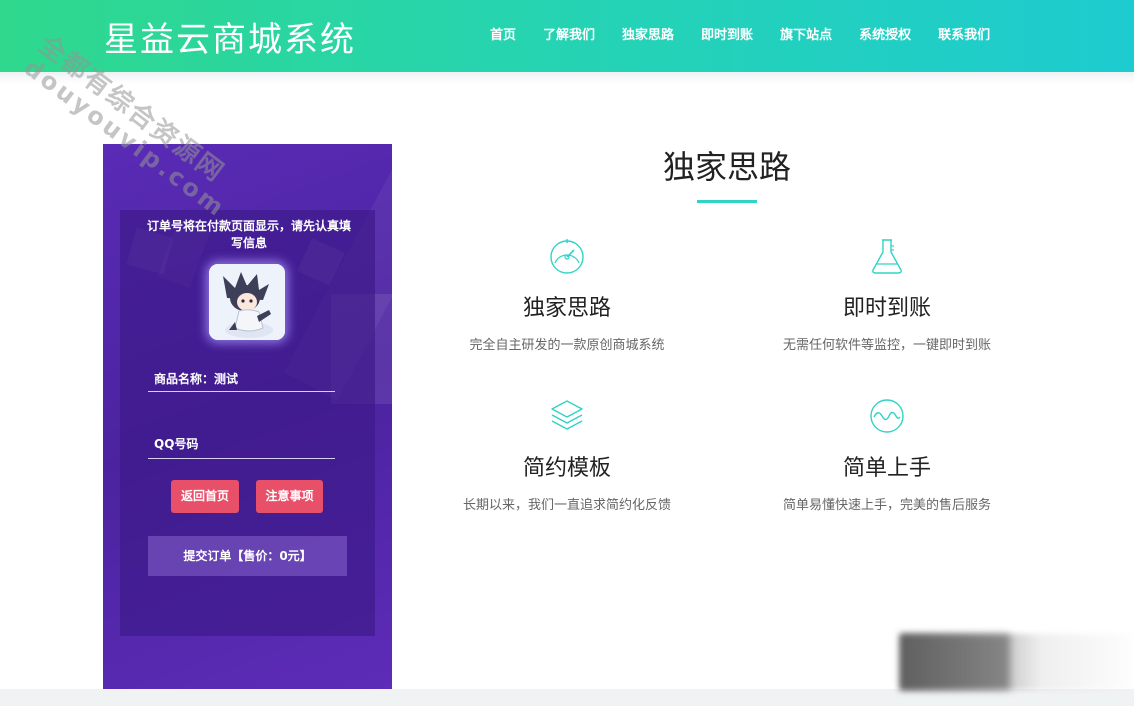 The image size is (1134, 706). I want to click on order-notice: 订单号将在付款页面显示，请先认真填写信息, so click(248, 234).